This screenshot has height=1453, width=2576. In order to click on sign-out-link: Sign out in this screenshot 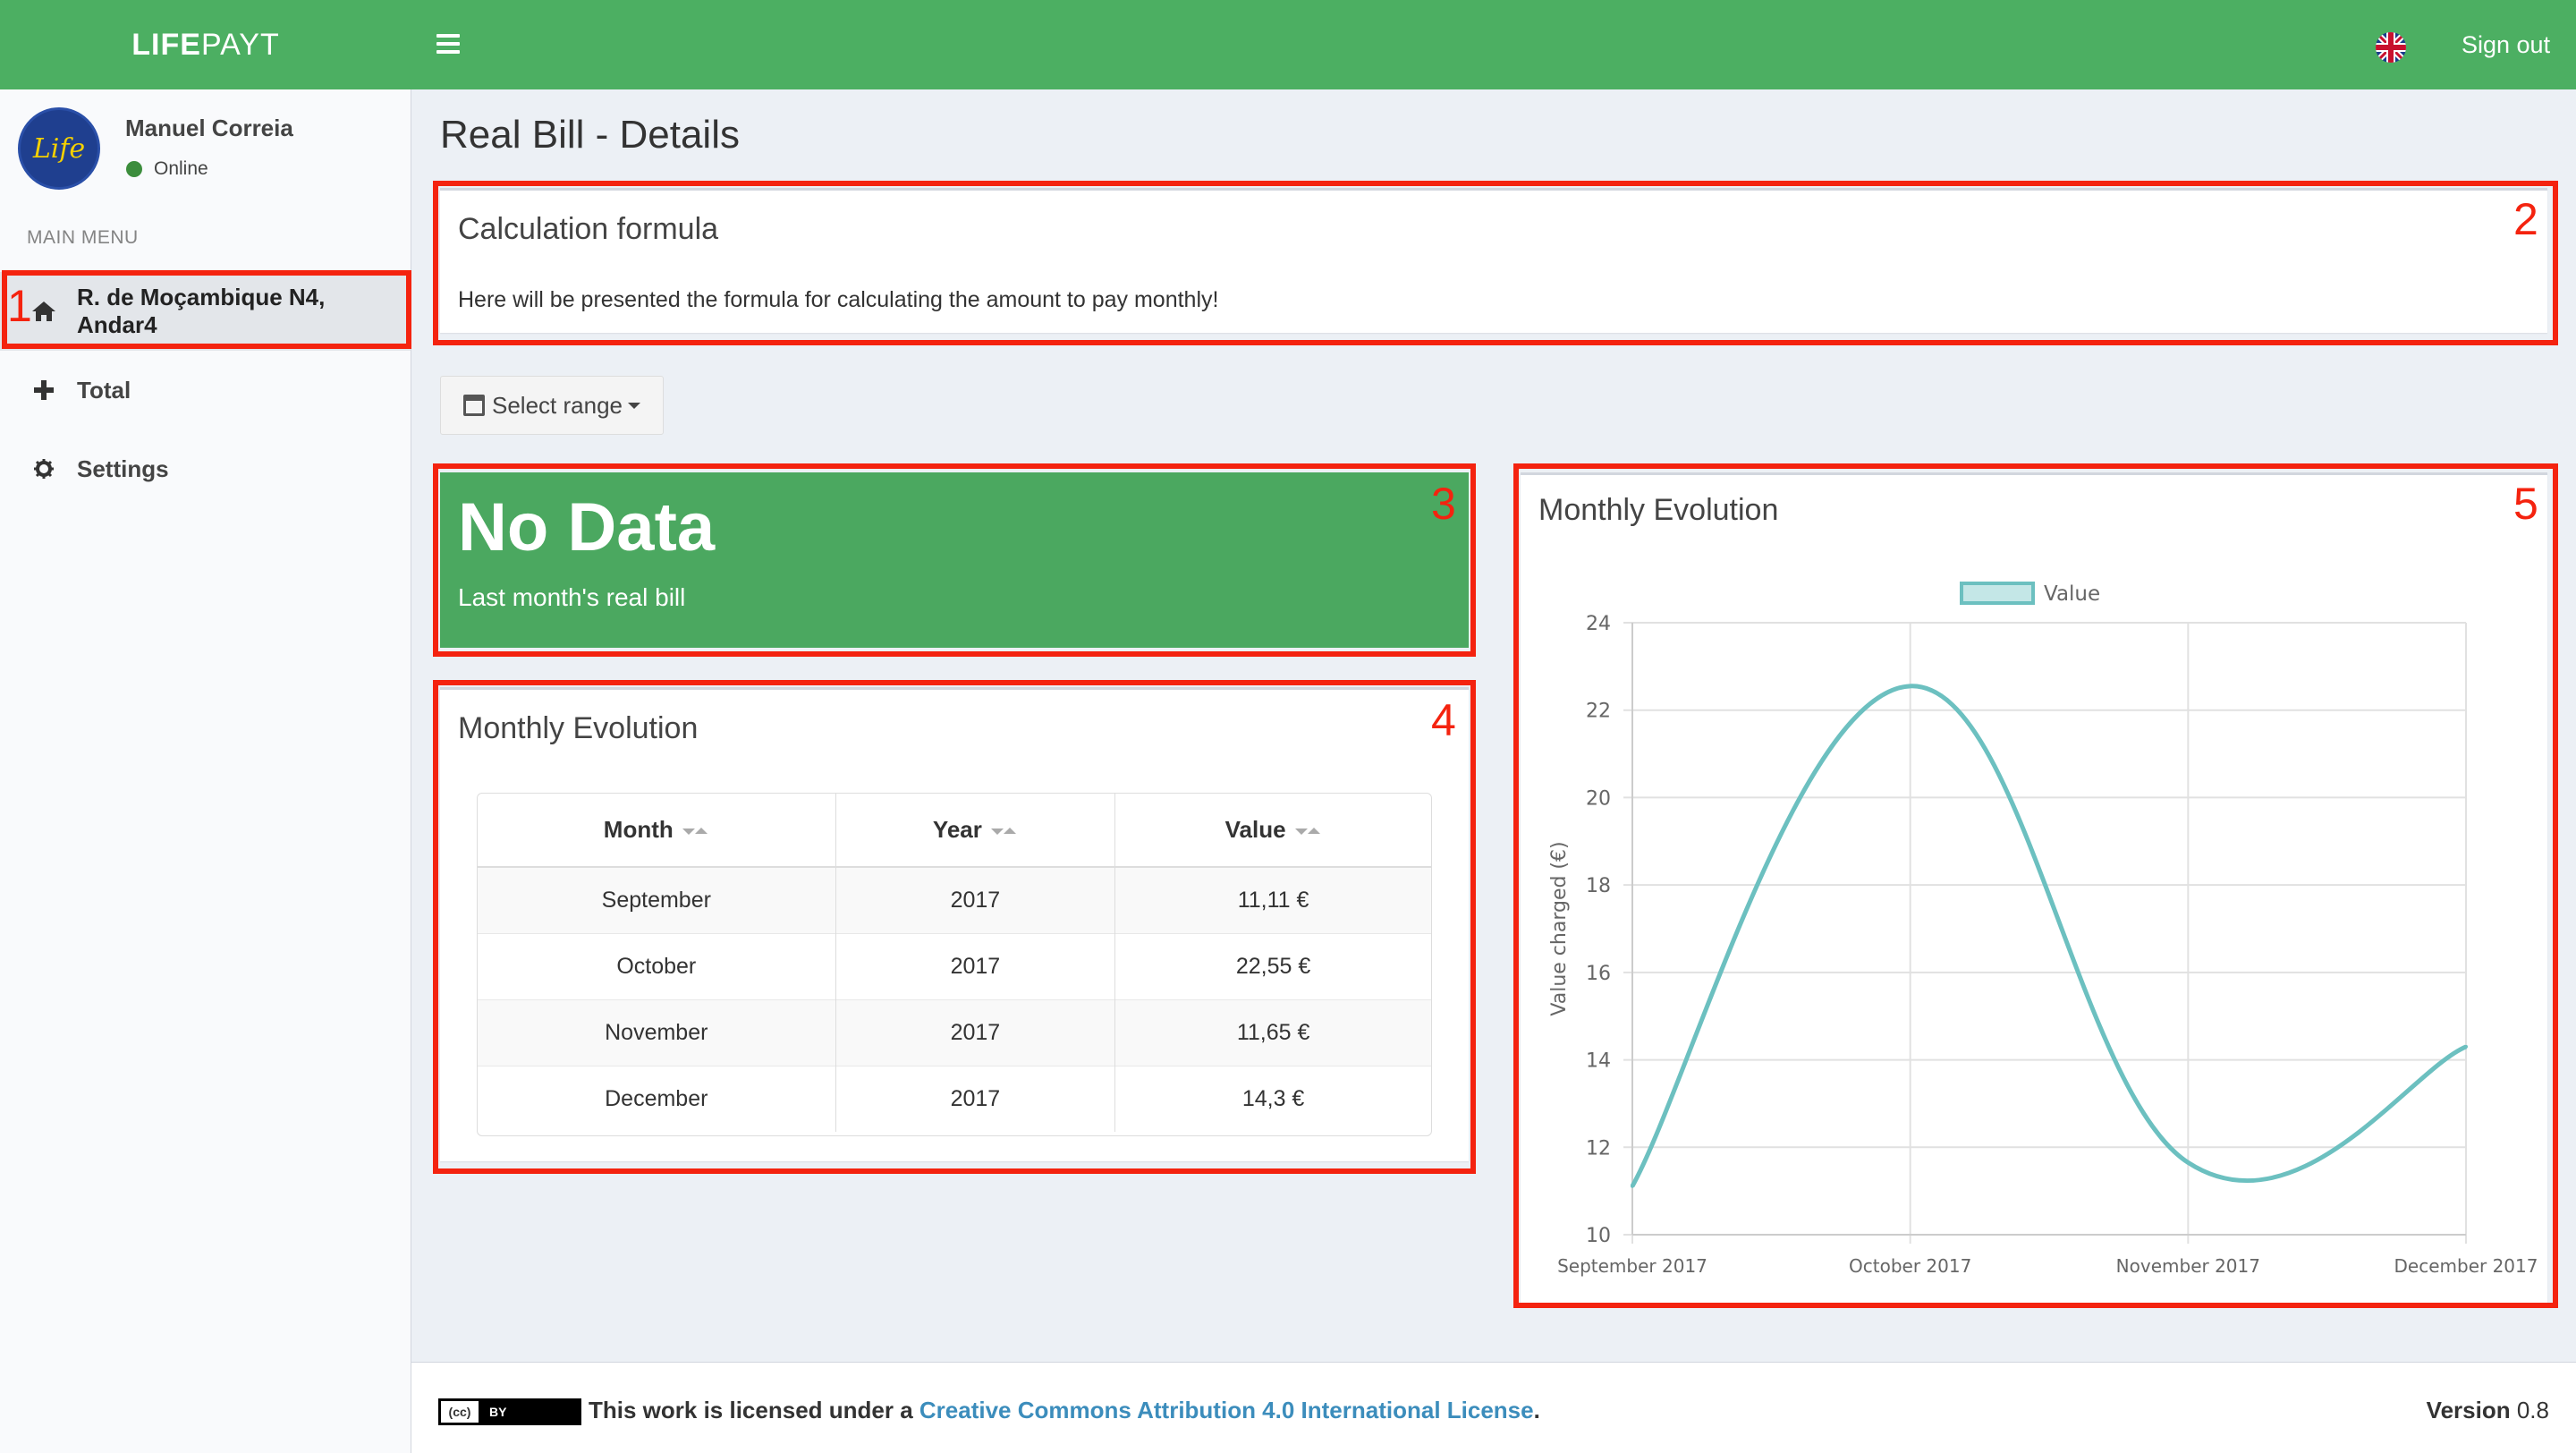, I will do `click(2506, 44)`.